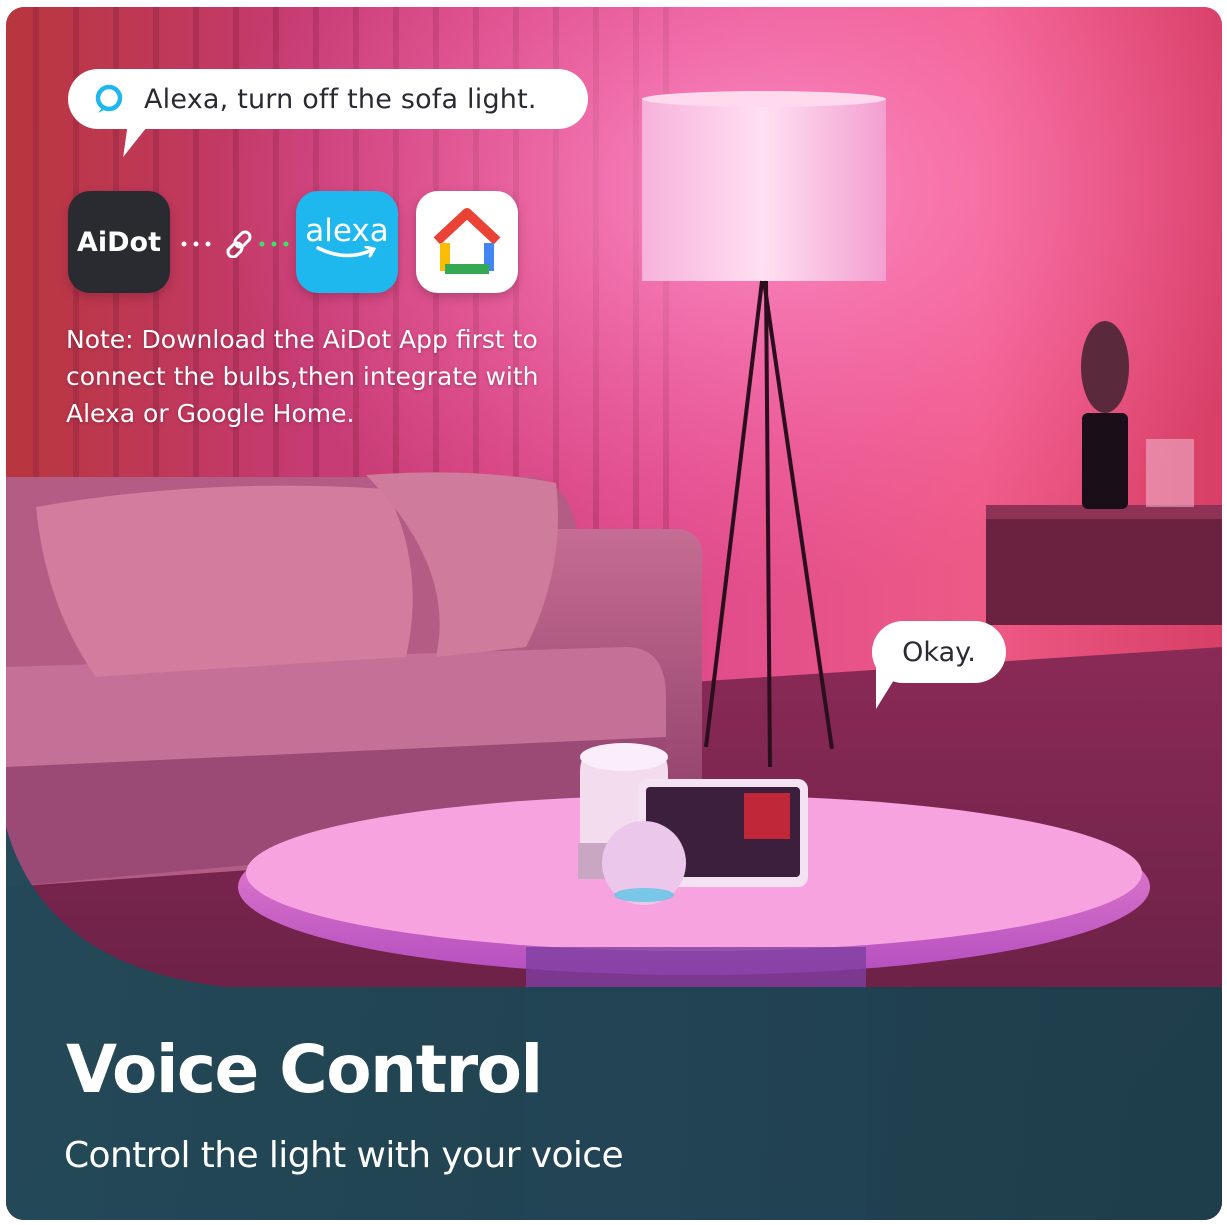 The image size is (1227, 1225). I want to click on alexa-app-tile: alexa, so click(347, 242).